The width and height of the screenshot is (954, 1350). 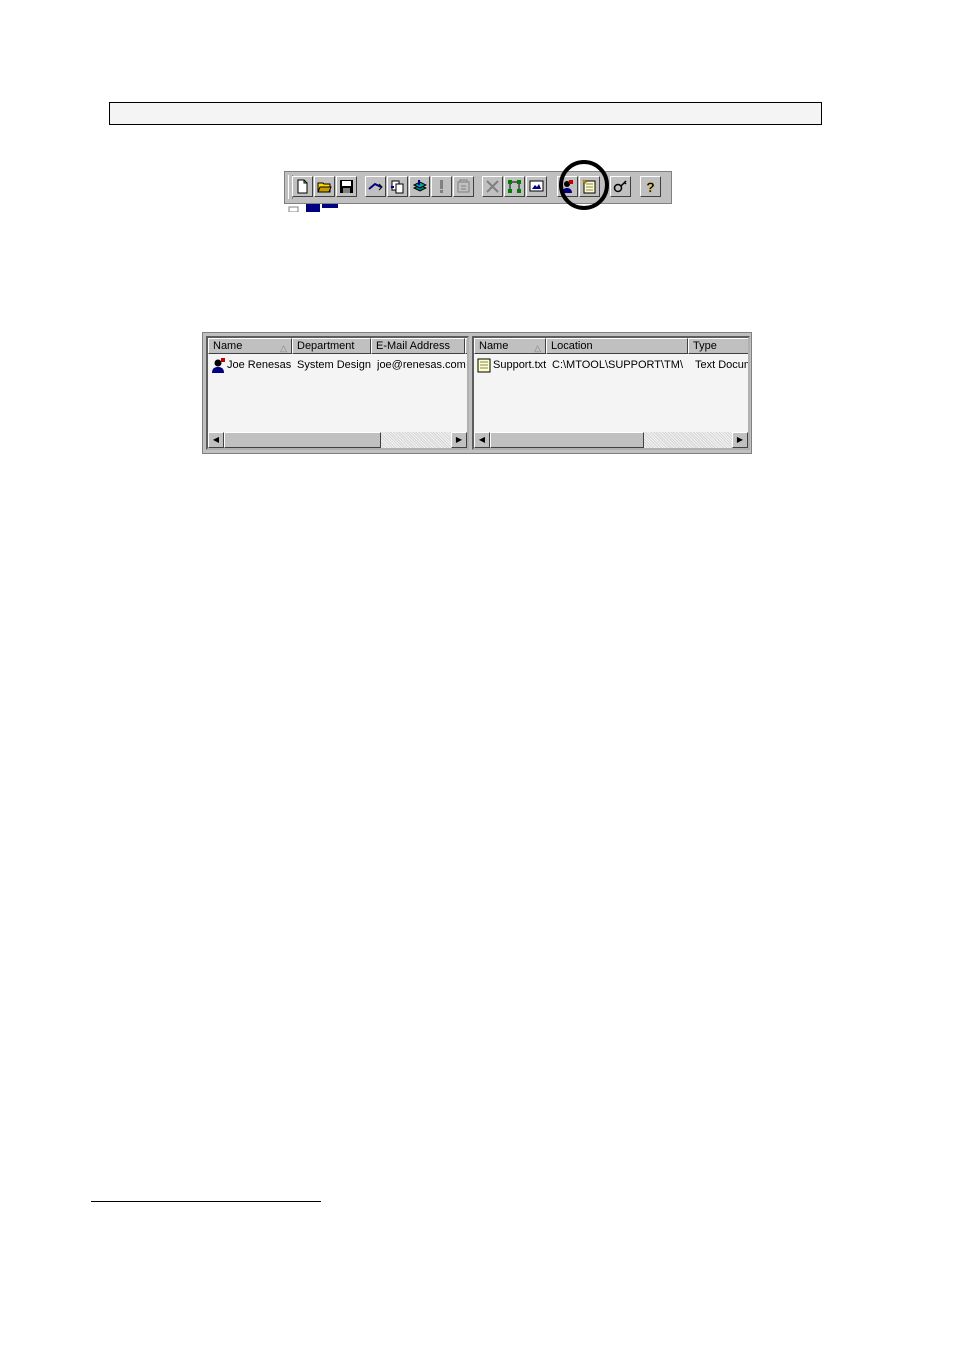 What do you see at coordinates (617, 346) in the screenshot?
I see `column-header-location: Location` at bounding box center [617, 346].